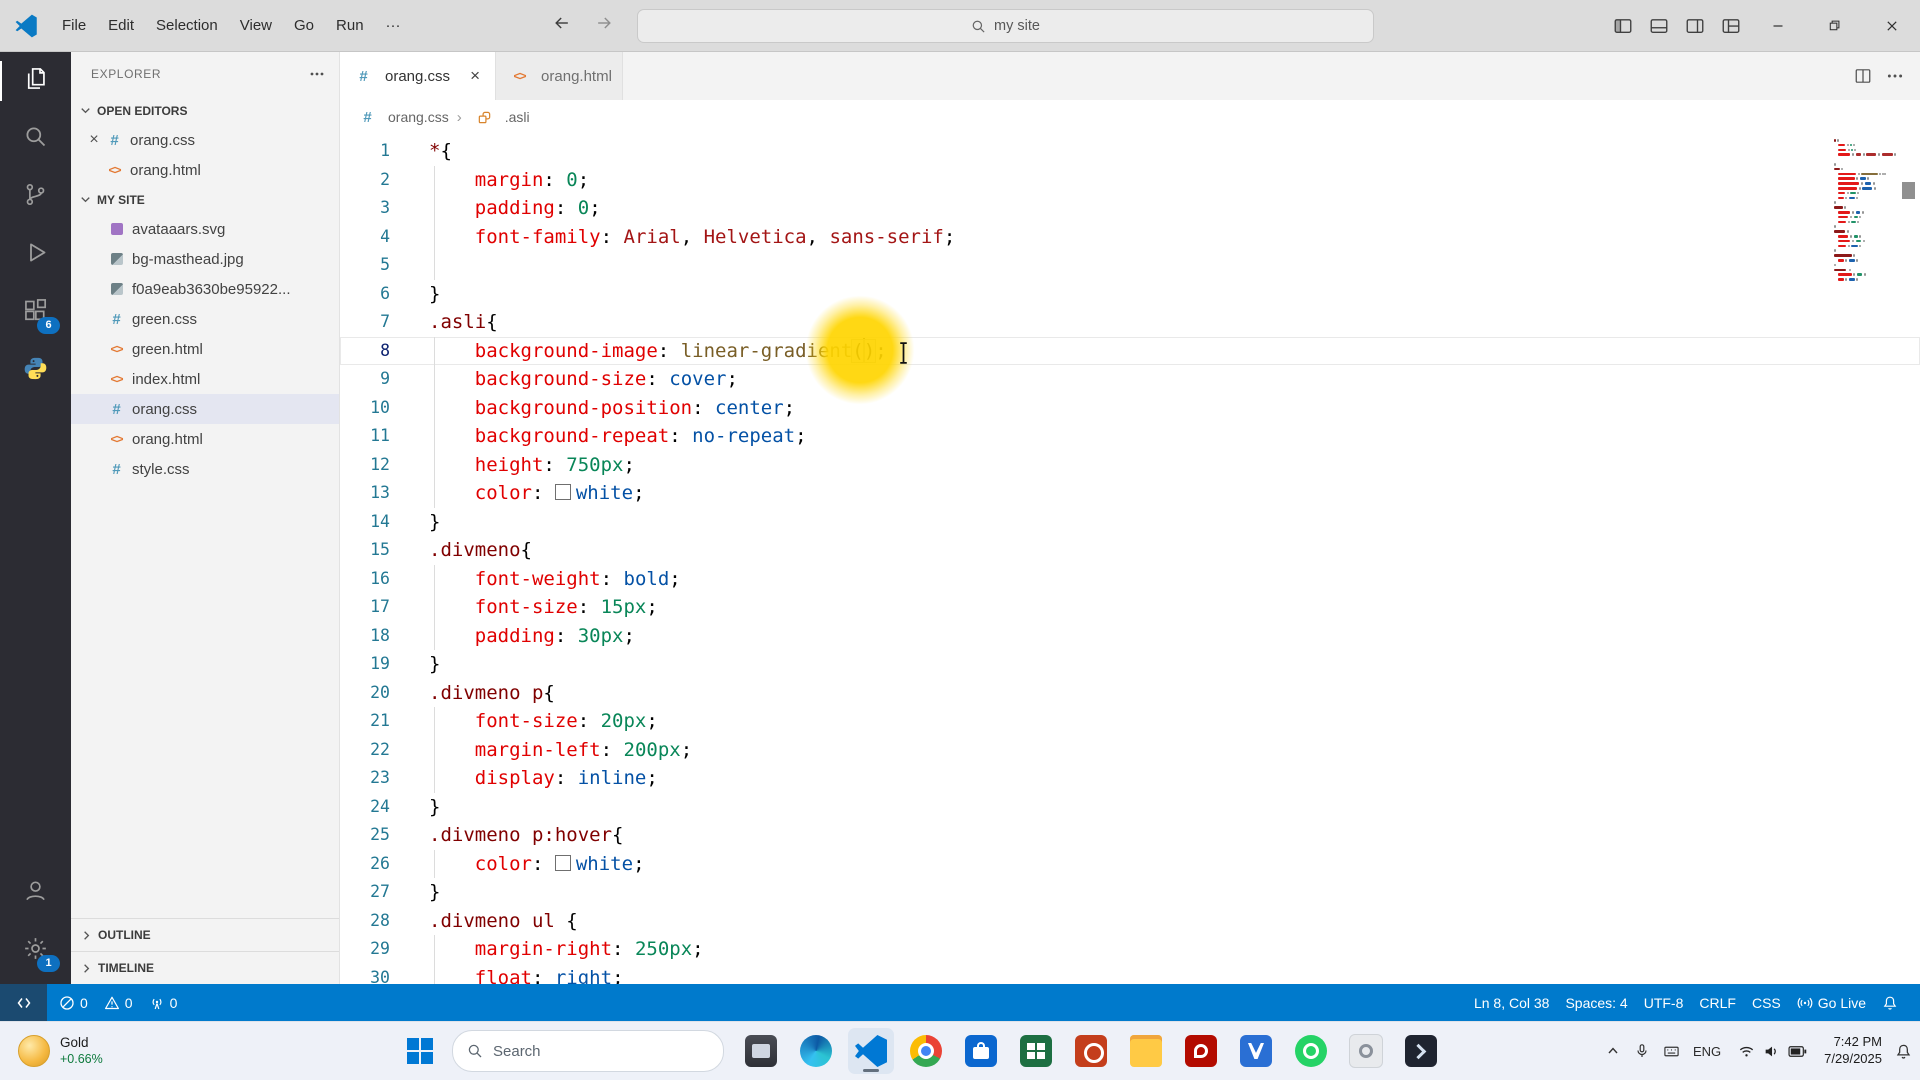  Describe the element at coordinates (1005, 26) in the screenshot. I see `command-center-search: my site` at that location.